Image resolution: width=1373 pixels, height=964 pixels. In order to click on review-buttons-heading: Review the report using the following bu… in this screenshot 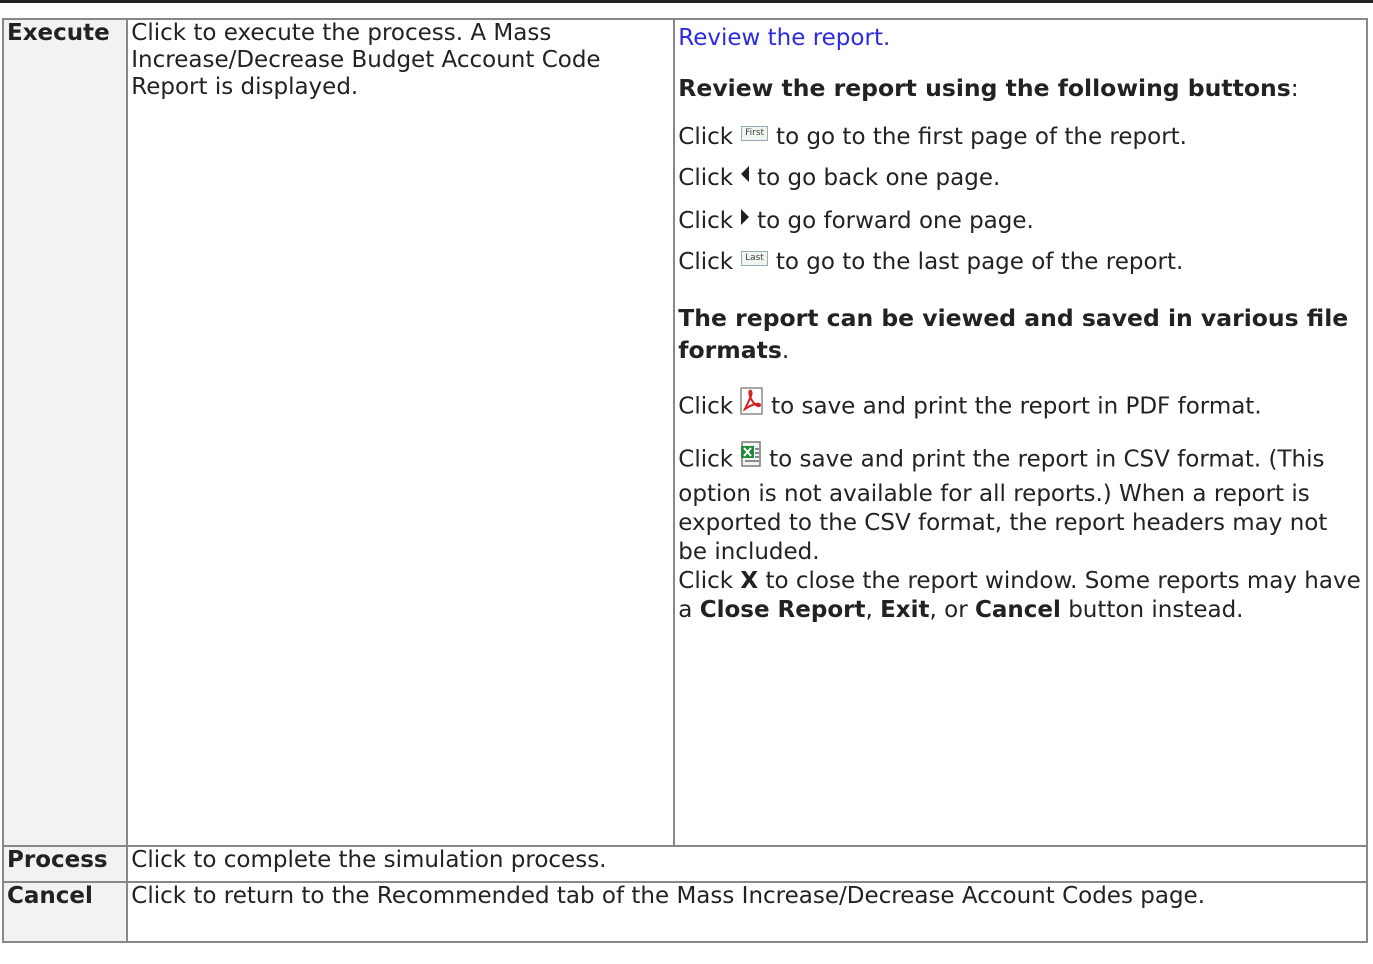, I will do `click(988, 88)`.